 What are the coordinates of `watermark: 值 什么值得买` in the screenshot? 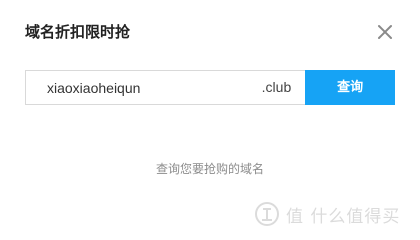 It's located at (327, 214).